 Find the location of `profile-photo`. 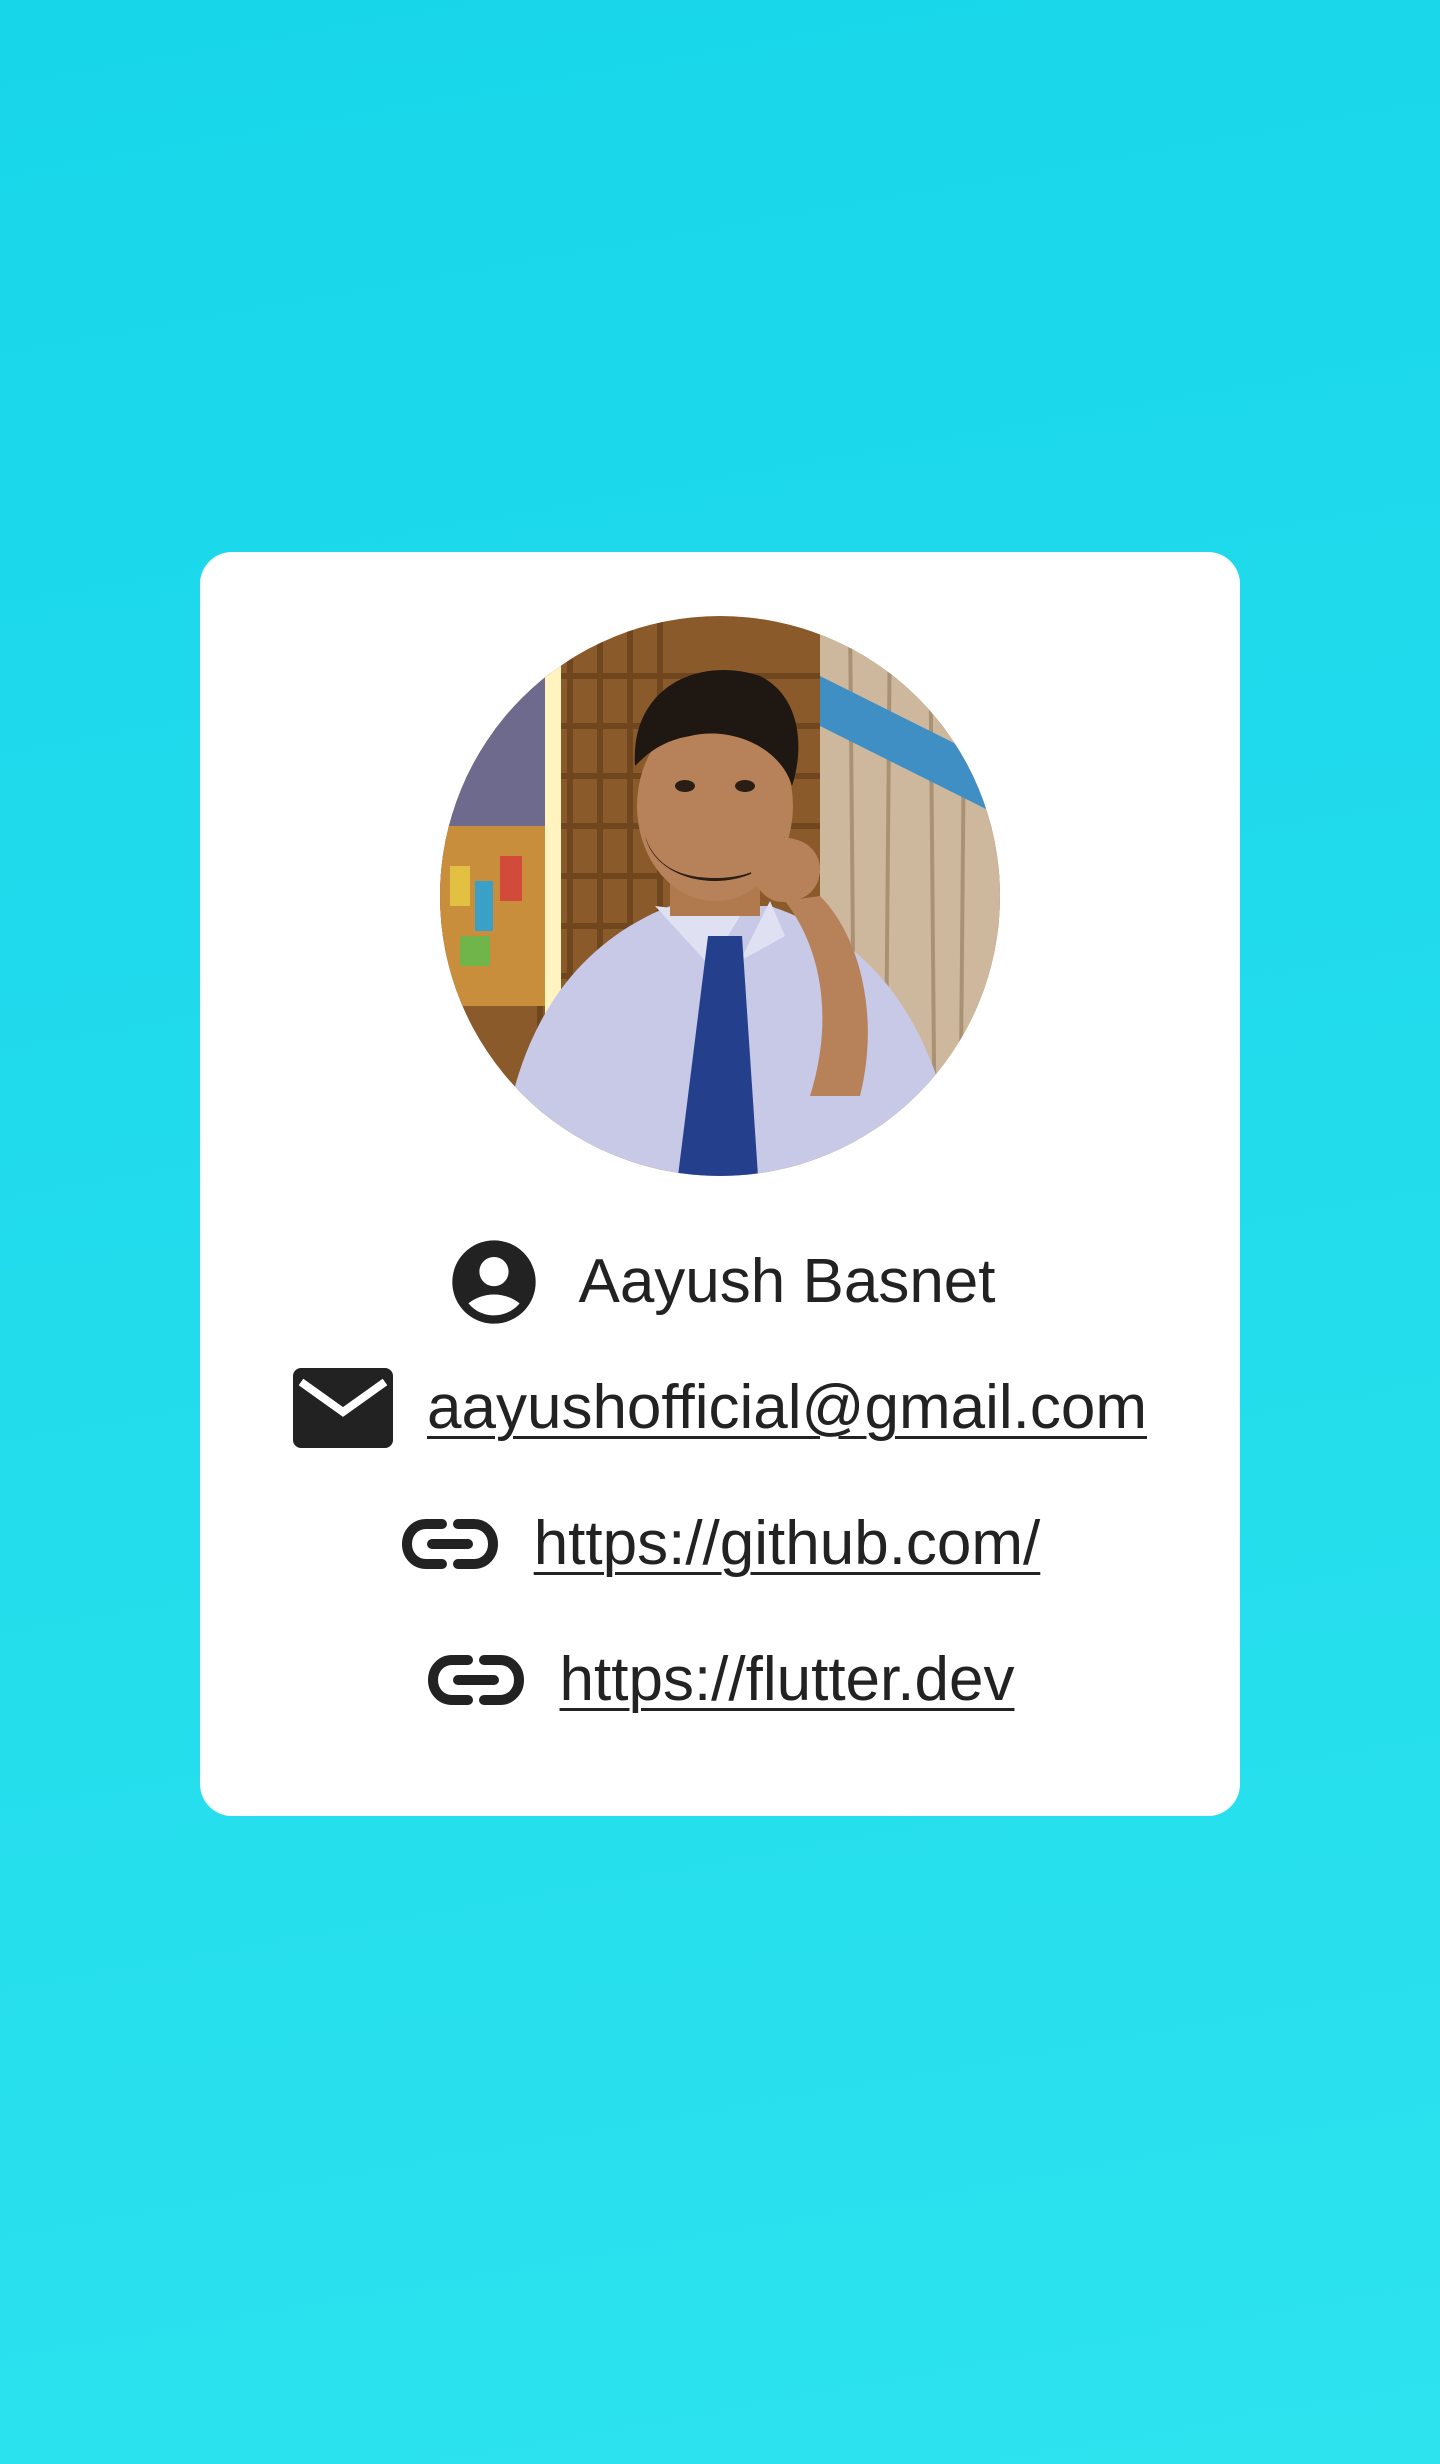

profile-photo is located at coordinates (720, 896).